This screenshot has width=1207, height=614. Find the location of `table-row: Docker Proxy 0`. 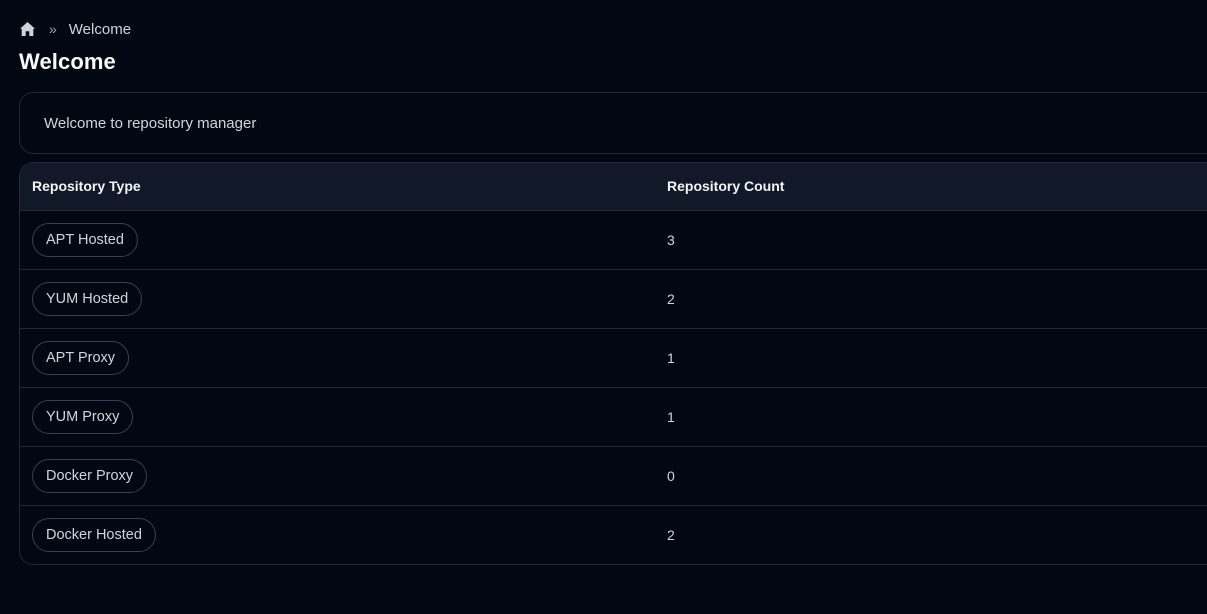

table-row: Docker Proxy 0 is located at coordinates (613, 475).